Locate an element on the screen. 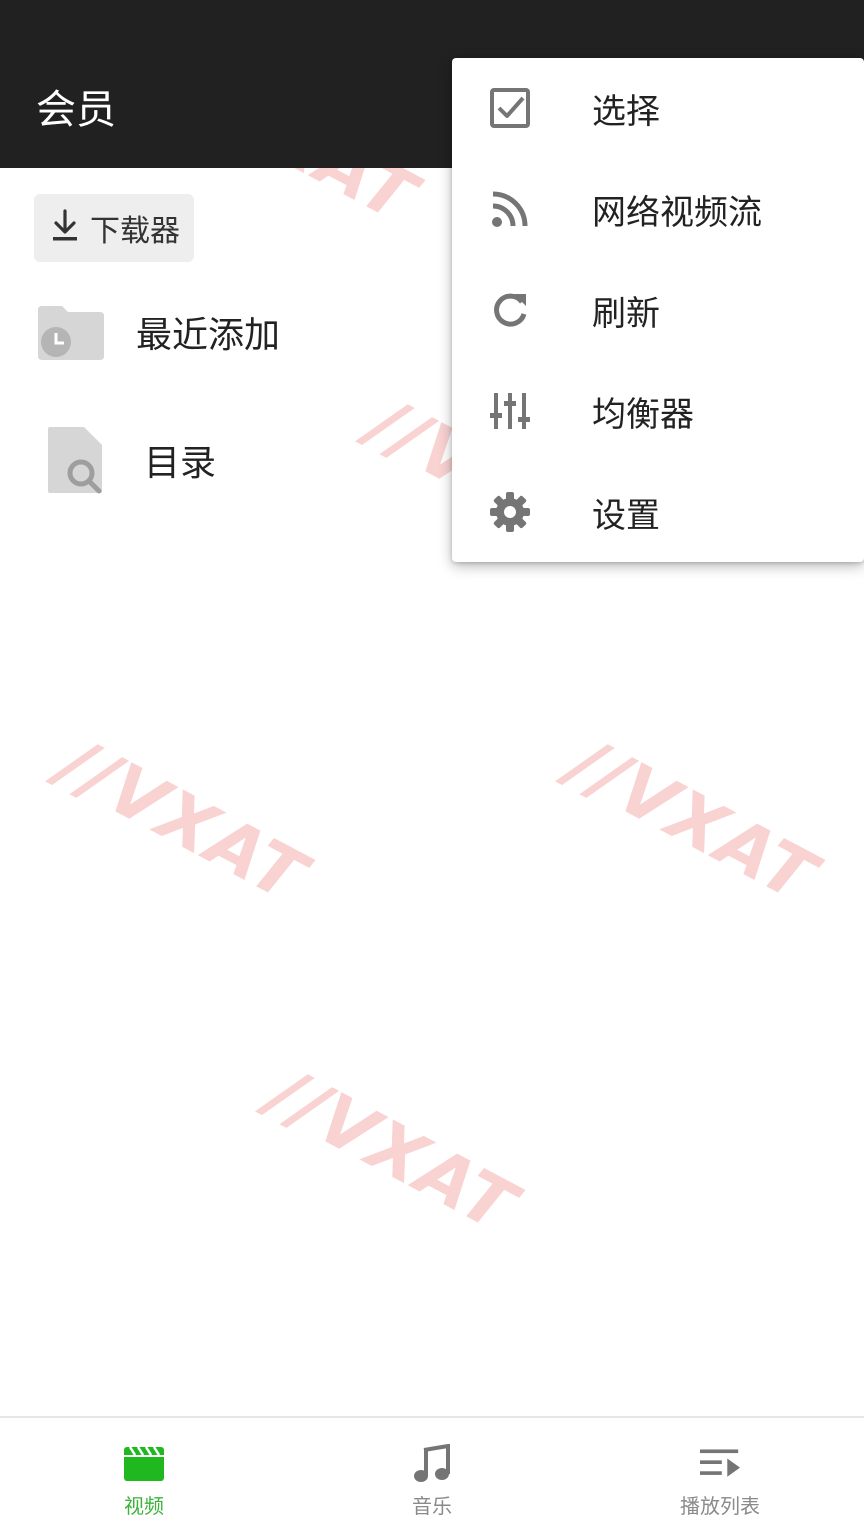 Image resolution: width=864 pixels, height=1538 pixels. downloader-label: 下载器 is located at coordinates (135, 231).